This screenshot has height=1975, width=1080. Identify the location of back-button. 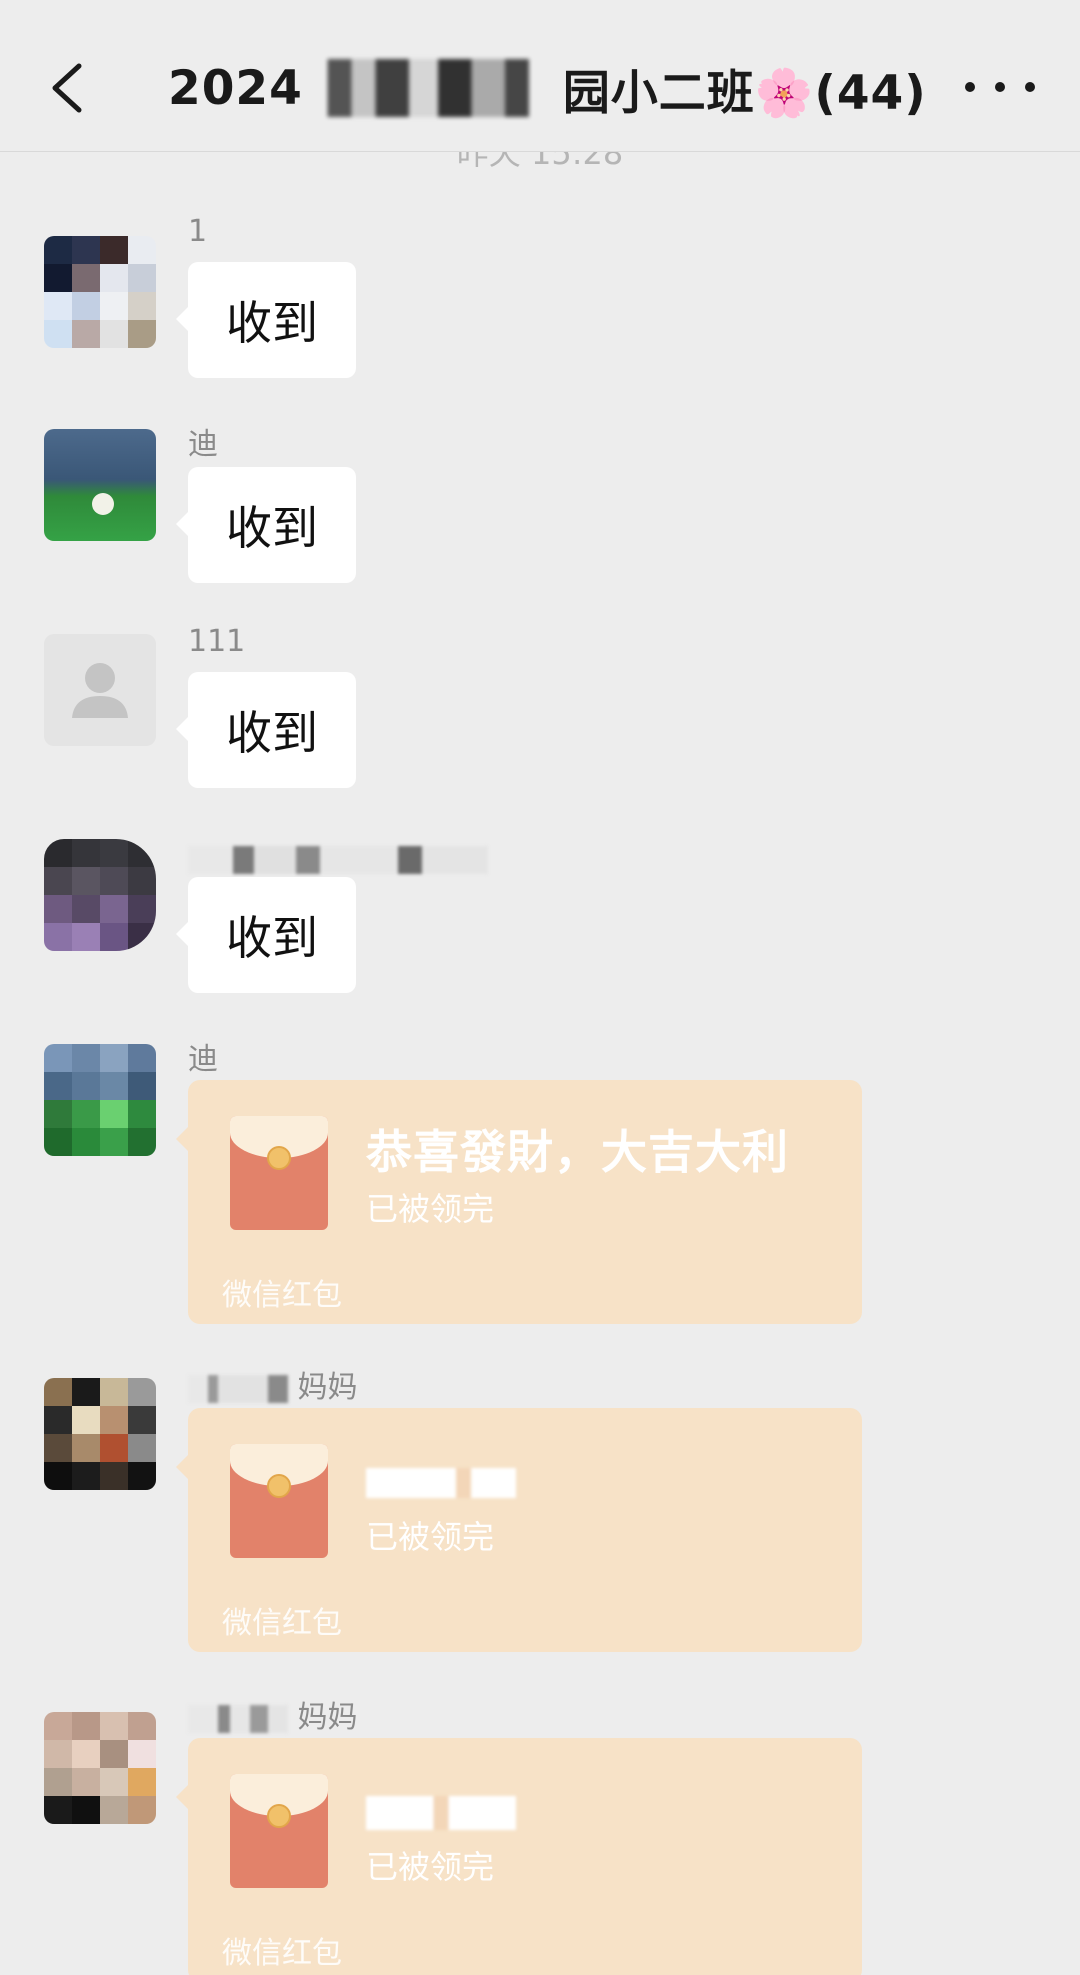
(66, 88).